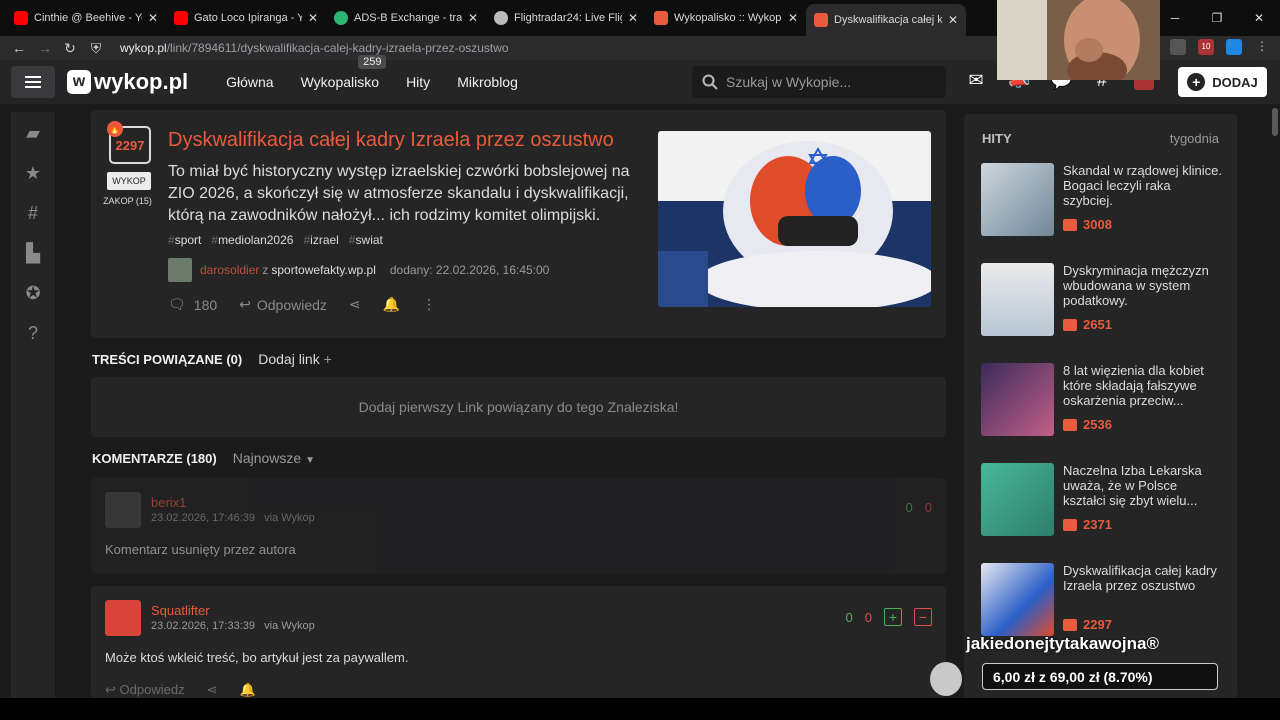 The image size is (1280, 720). I want to click on vote-count: 🔥 2297, so click(129, 142).